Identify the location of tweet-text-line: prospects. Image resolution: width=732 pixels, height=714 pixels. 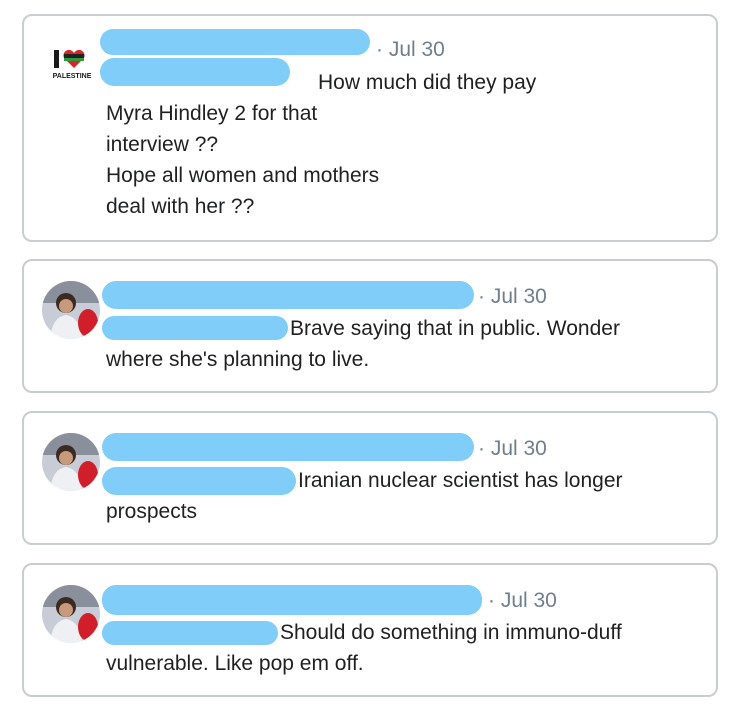
(152, 511).